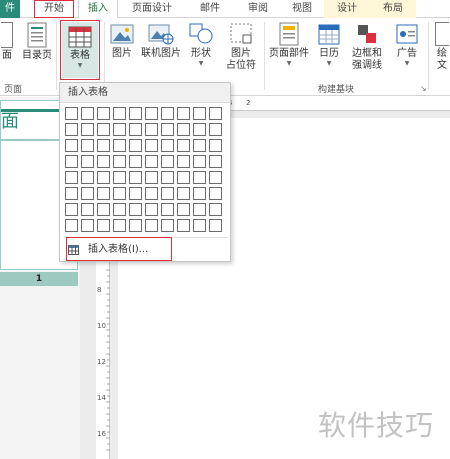 This screenshot has width=450, height=459. I want to click on tab-file: 件, so click(10, 9).